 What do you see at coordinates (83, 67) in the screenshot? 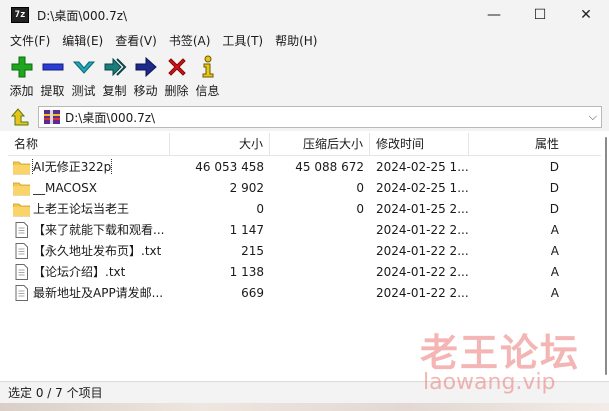
I see `check-chevron-icon` at bounding box center [83, 67].